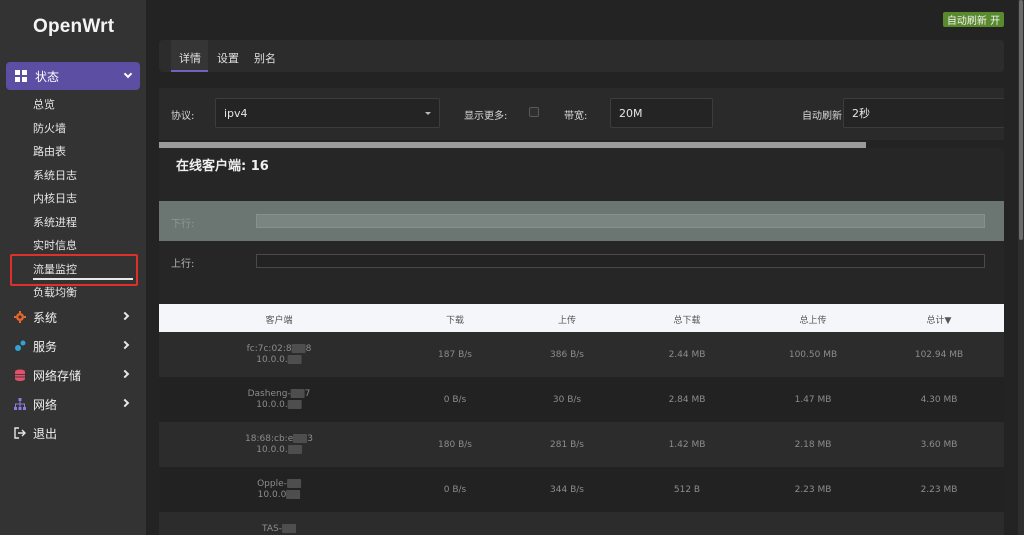  What do you see at coordinates (687, 355) in the screenshot?
I see `cell-total-download: 2.44 MB` at bounding box center [687, 355].